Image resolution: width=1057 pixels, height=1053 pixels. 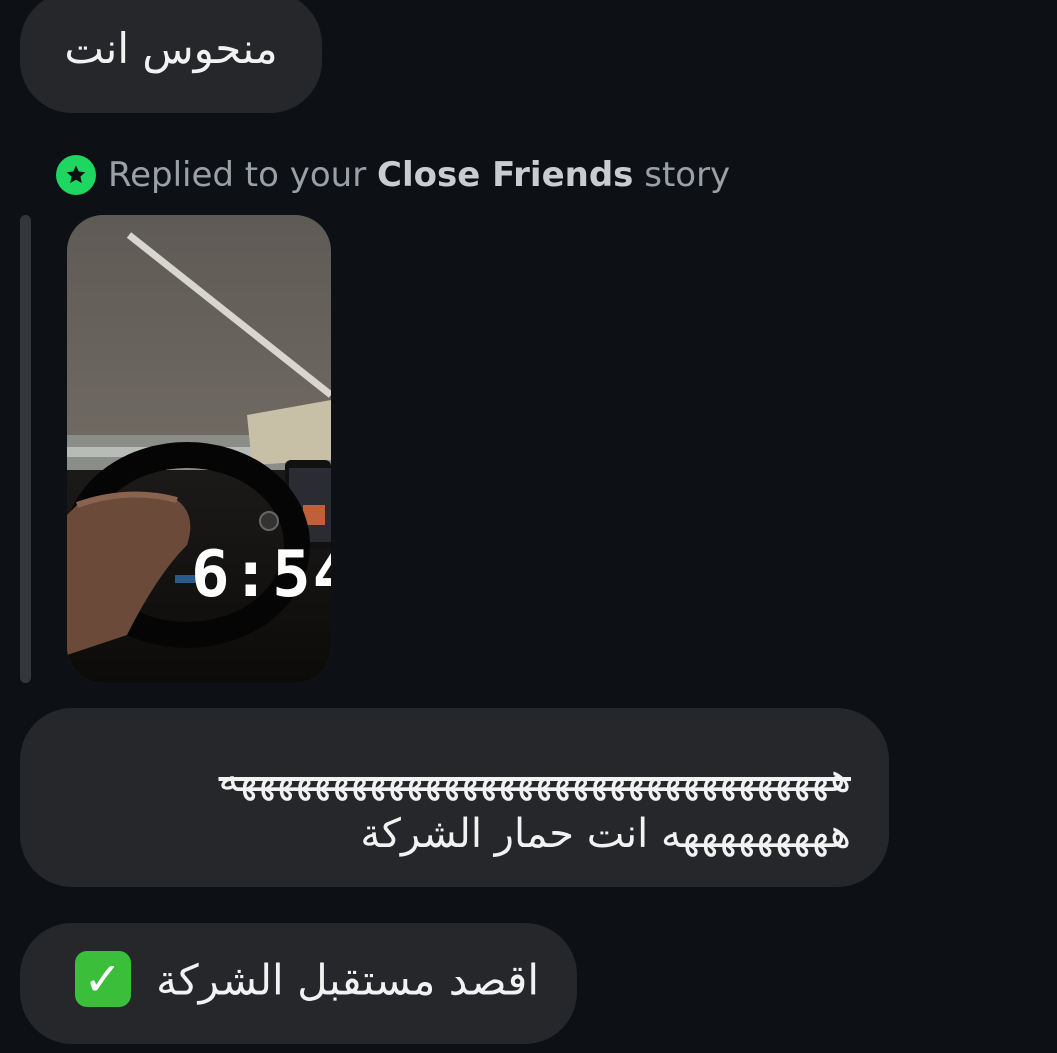 What do you see at coordinates (534, 778) in the screenshot?
I see `message-text-line-1: هههههههههههههههههههههههههههههههههه` at bounding box center [534, 778].